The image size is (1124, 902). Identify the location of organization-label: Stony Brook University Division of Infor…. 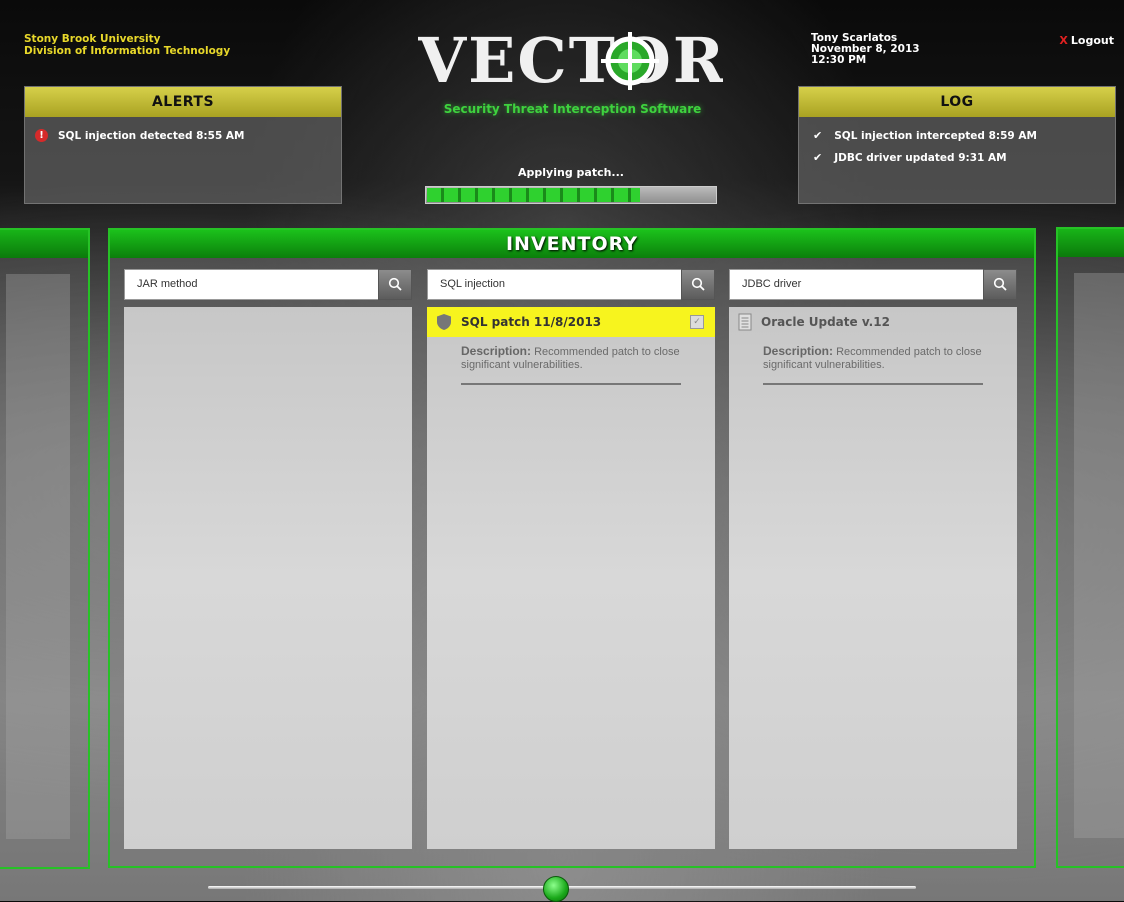
(127, 45).